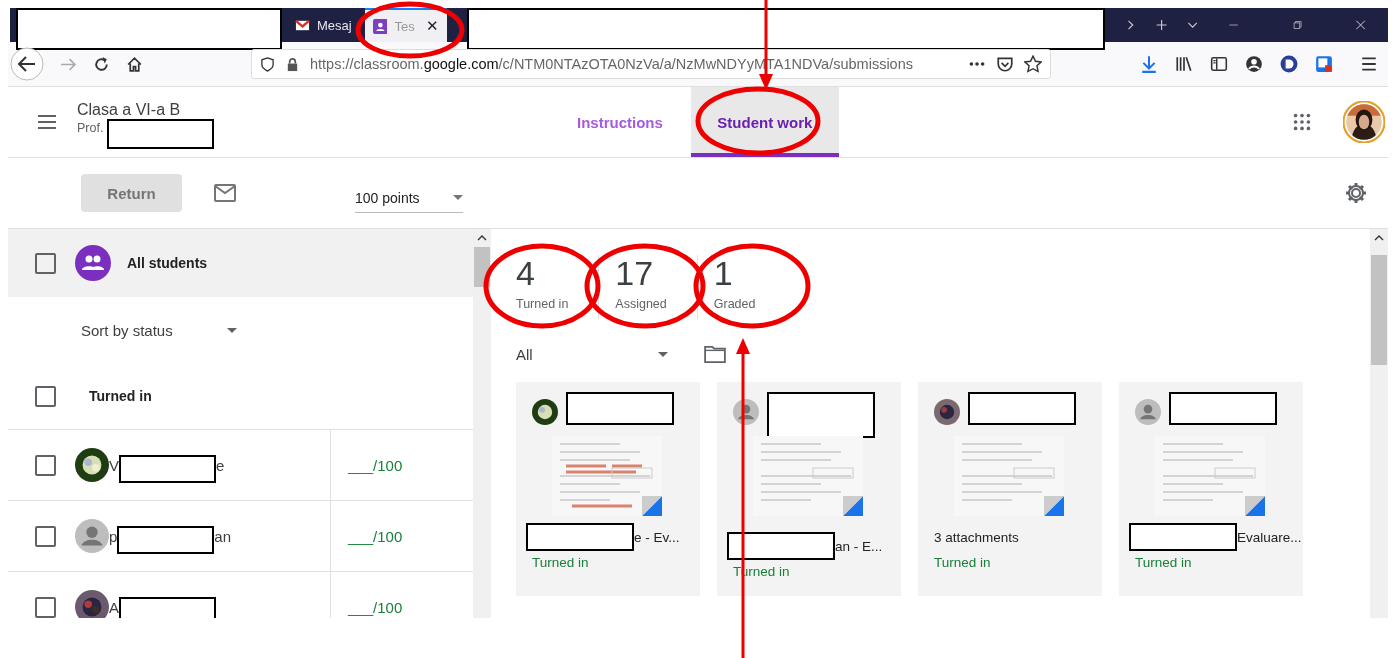  What do you see at coordinates (380, 26) in the screenshot?
I see `classroom-icon` at bounding box center [380, 26].